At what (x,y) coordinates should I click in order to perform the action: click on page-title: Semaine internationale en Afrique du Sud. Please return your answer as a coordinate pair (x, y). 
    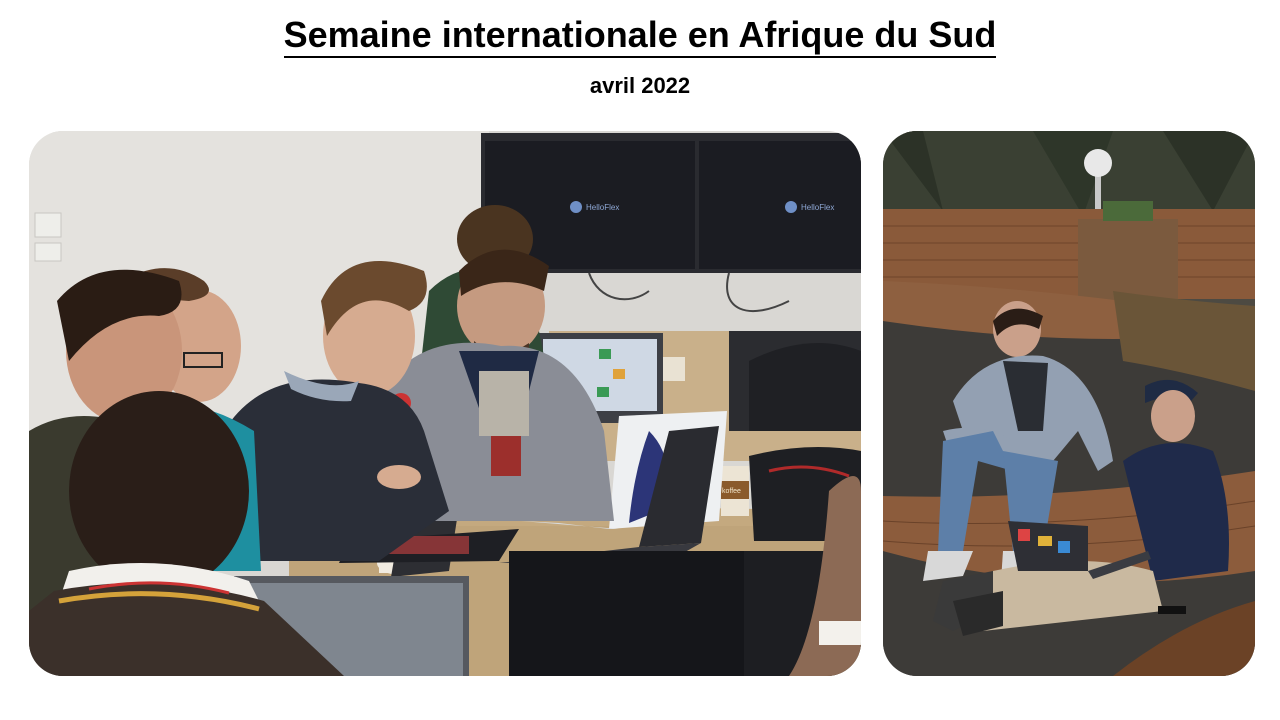
    Looking at the image, I should click on (640, 35).